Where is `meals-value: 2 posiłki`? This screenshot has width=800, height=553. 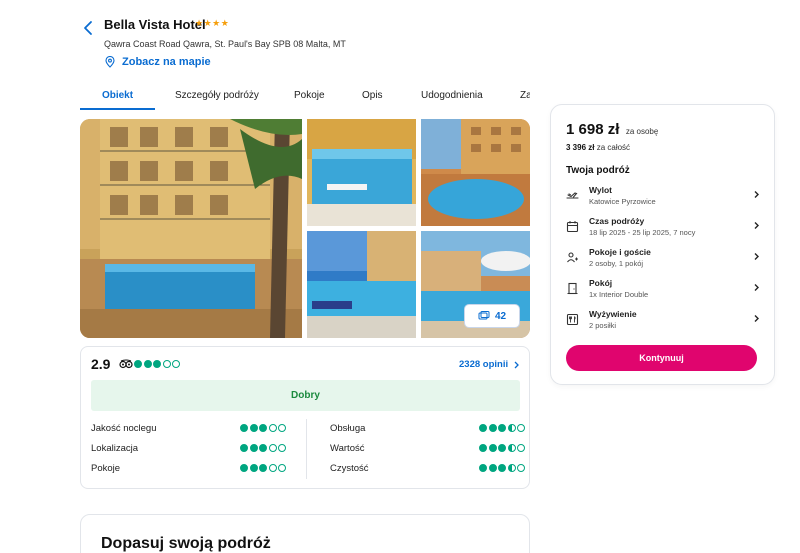
meals-value: 2 posiłki is located at coordinates (603, 325).